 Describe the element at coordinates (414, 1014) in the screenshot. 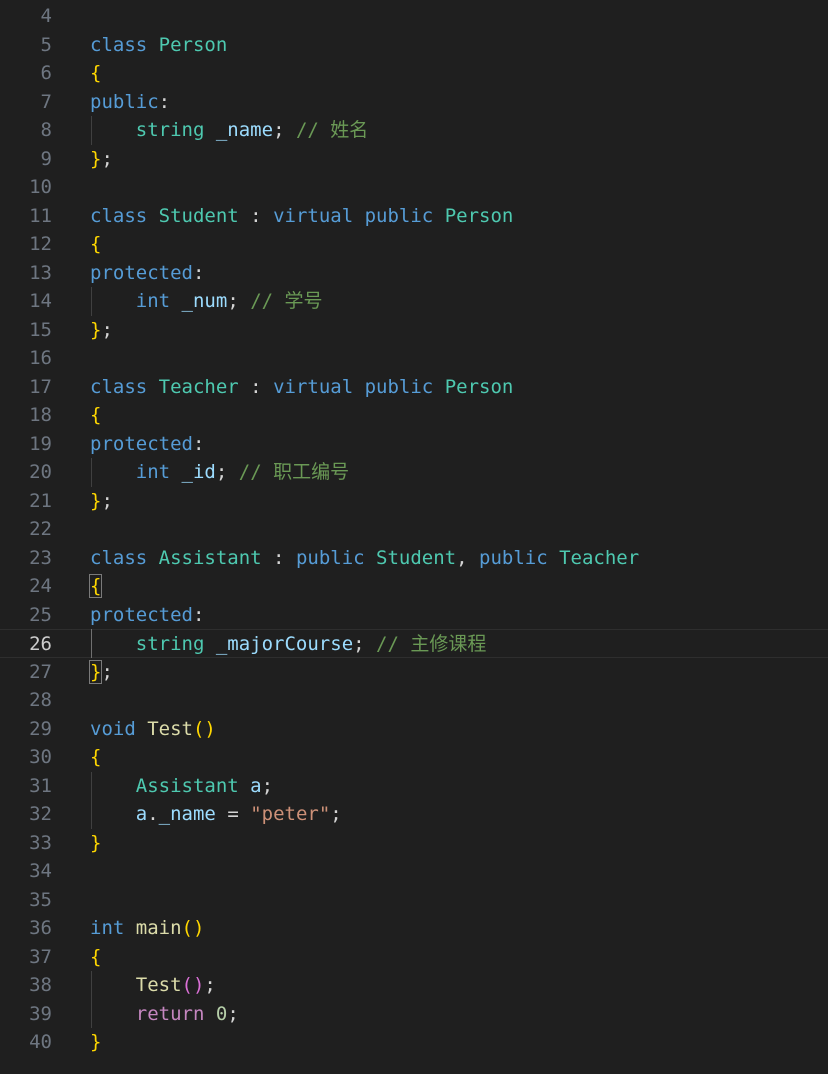

I see `code-line: 39 return 0;` at that location.